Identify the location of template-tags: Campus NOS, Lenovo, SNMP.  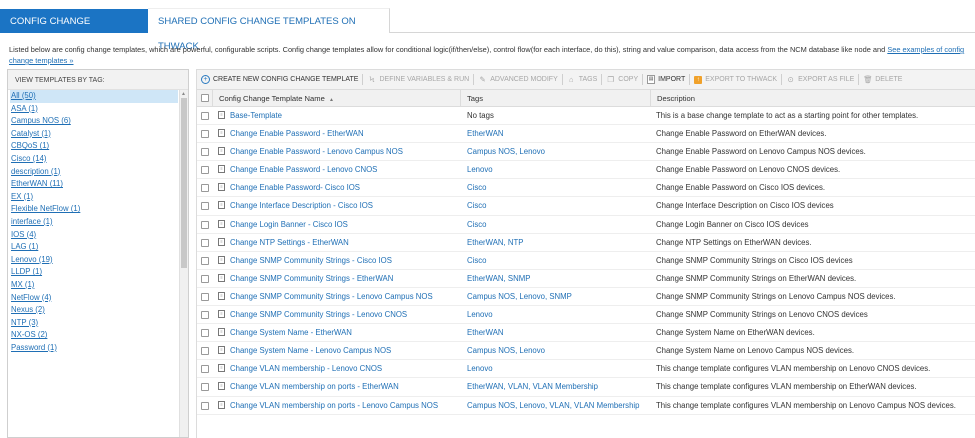
(560, 297).